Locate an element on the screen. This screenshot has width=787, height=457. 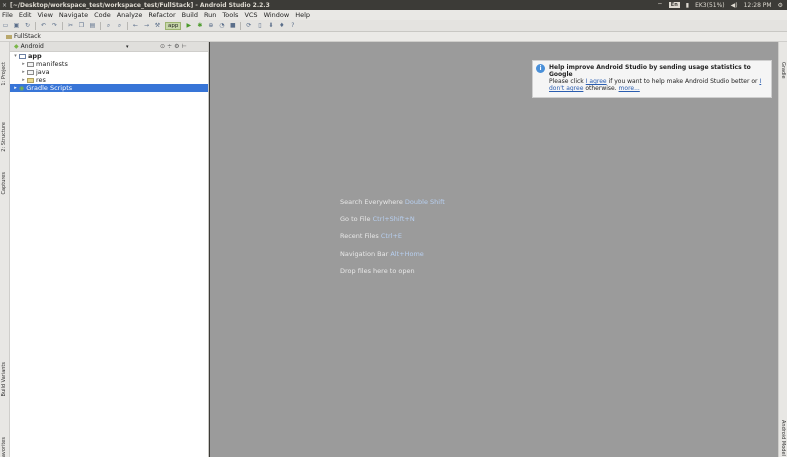
system-tray: ⌔ En ▮ EK3(51%) ◀) 12:28 PM ⚙ is located at coordinates (720, 5).